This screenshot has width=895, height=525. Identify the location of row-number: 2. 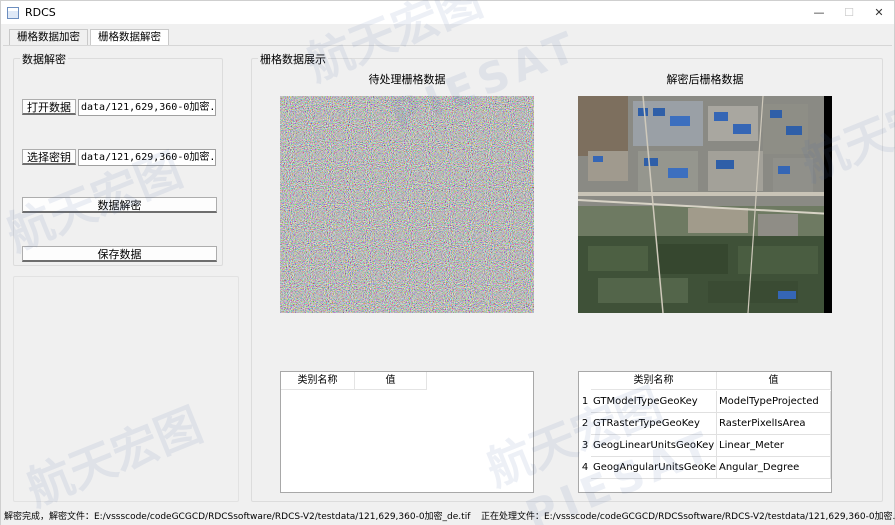
(585, 424).